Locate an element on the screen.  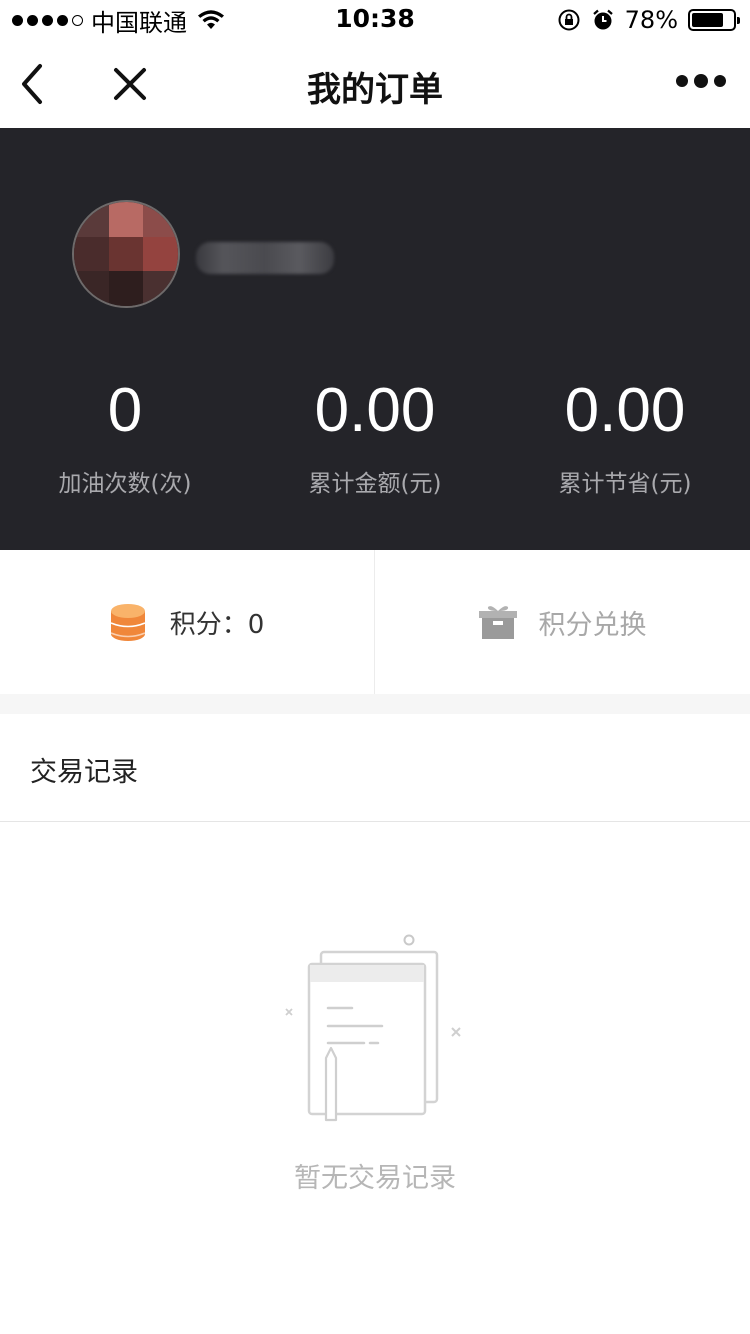
stats-row: 0 加油次数(次) 0.00 累计金额(元) 0.00 累计节省(元) is located at coordinates (375, 437).